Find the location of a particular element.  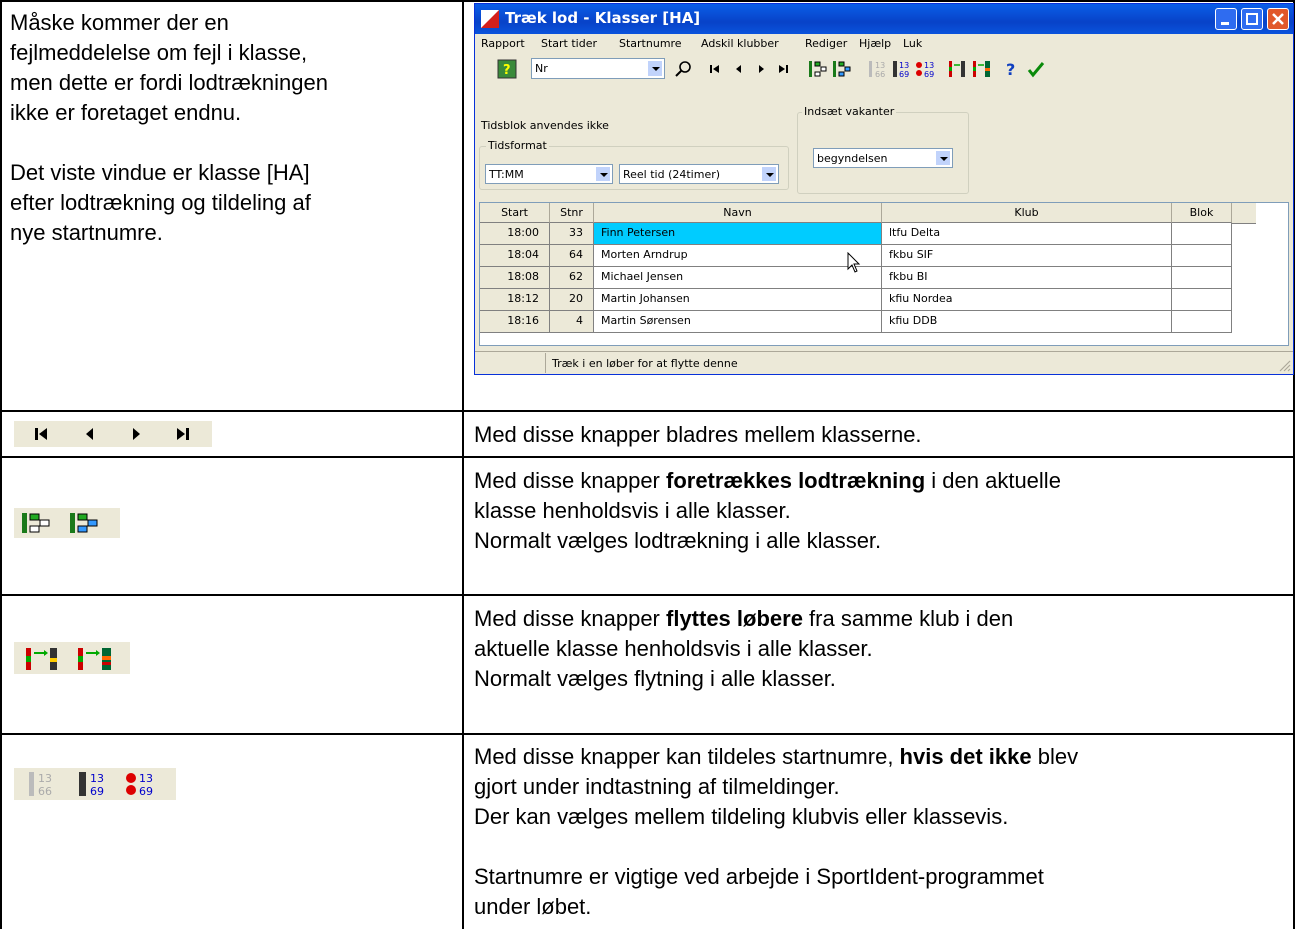

maximize-button is located at coordinates (1252, 19).